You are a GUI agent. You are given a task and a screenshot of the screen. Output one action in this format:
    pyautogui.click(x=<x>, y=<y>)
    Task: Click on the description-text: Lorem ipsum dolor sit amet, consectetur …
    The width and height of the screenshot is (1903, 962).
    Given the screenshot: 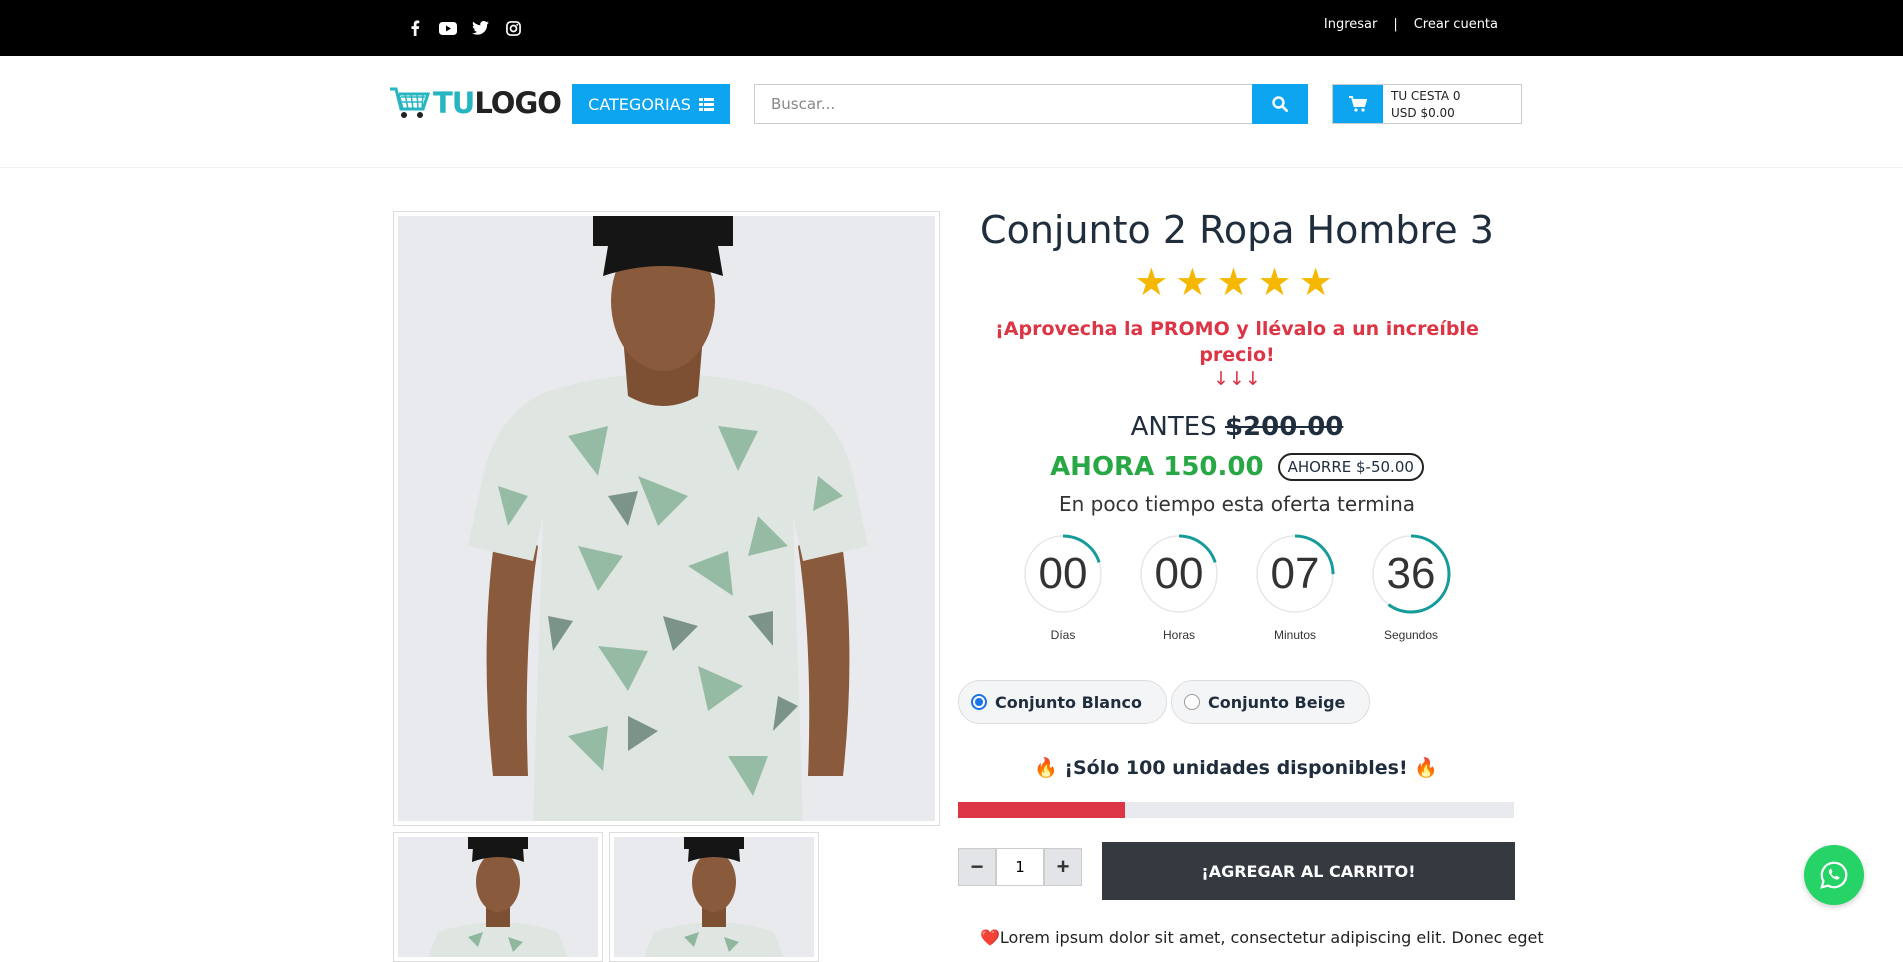 What is the action you would take?
    pyautogui.click(x=1271, y=937)
    